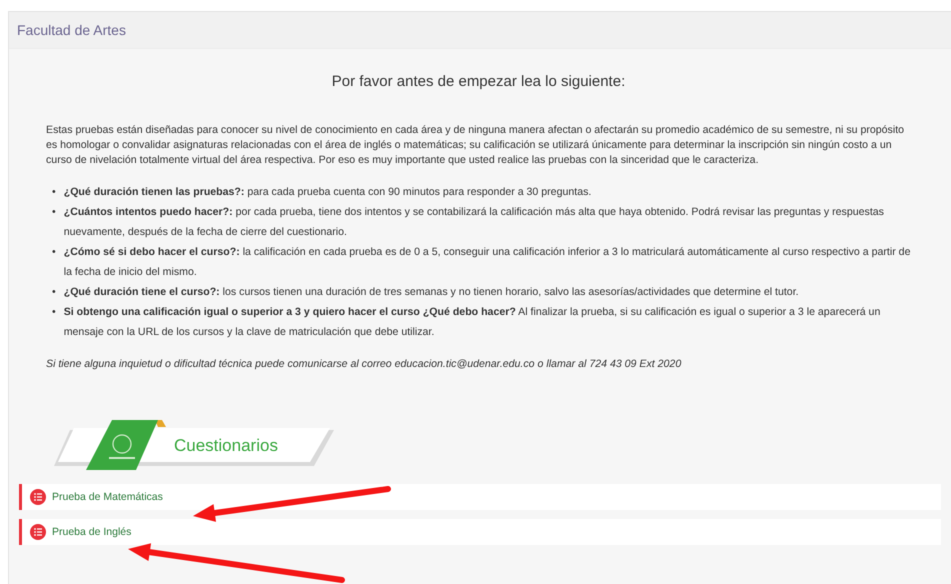  What do you see at coordinates (226, 446) in the screenshot?
I see `banner-title: Cuestionarios` at bounding box center [226, 446].